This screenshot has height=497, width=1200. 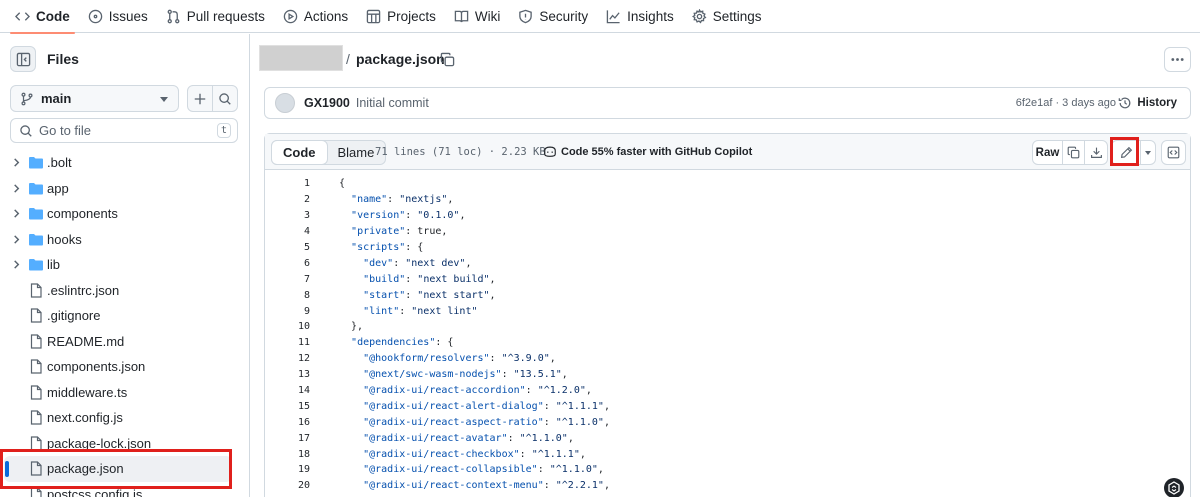 What do you see at coordinates (1066, 103) in the screenshot?
I see `commit-sha-time: 6f2e1af · 3 days ago` at bounding box center [1066, 103].